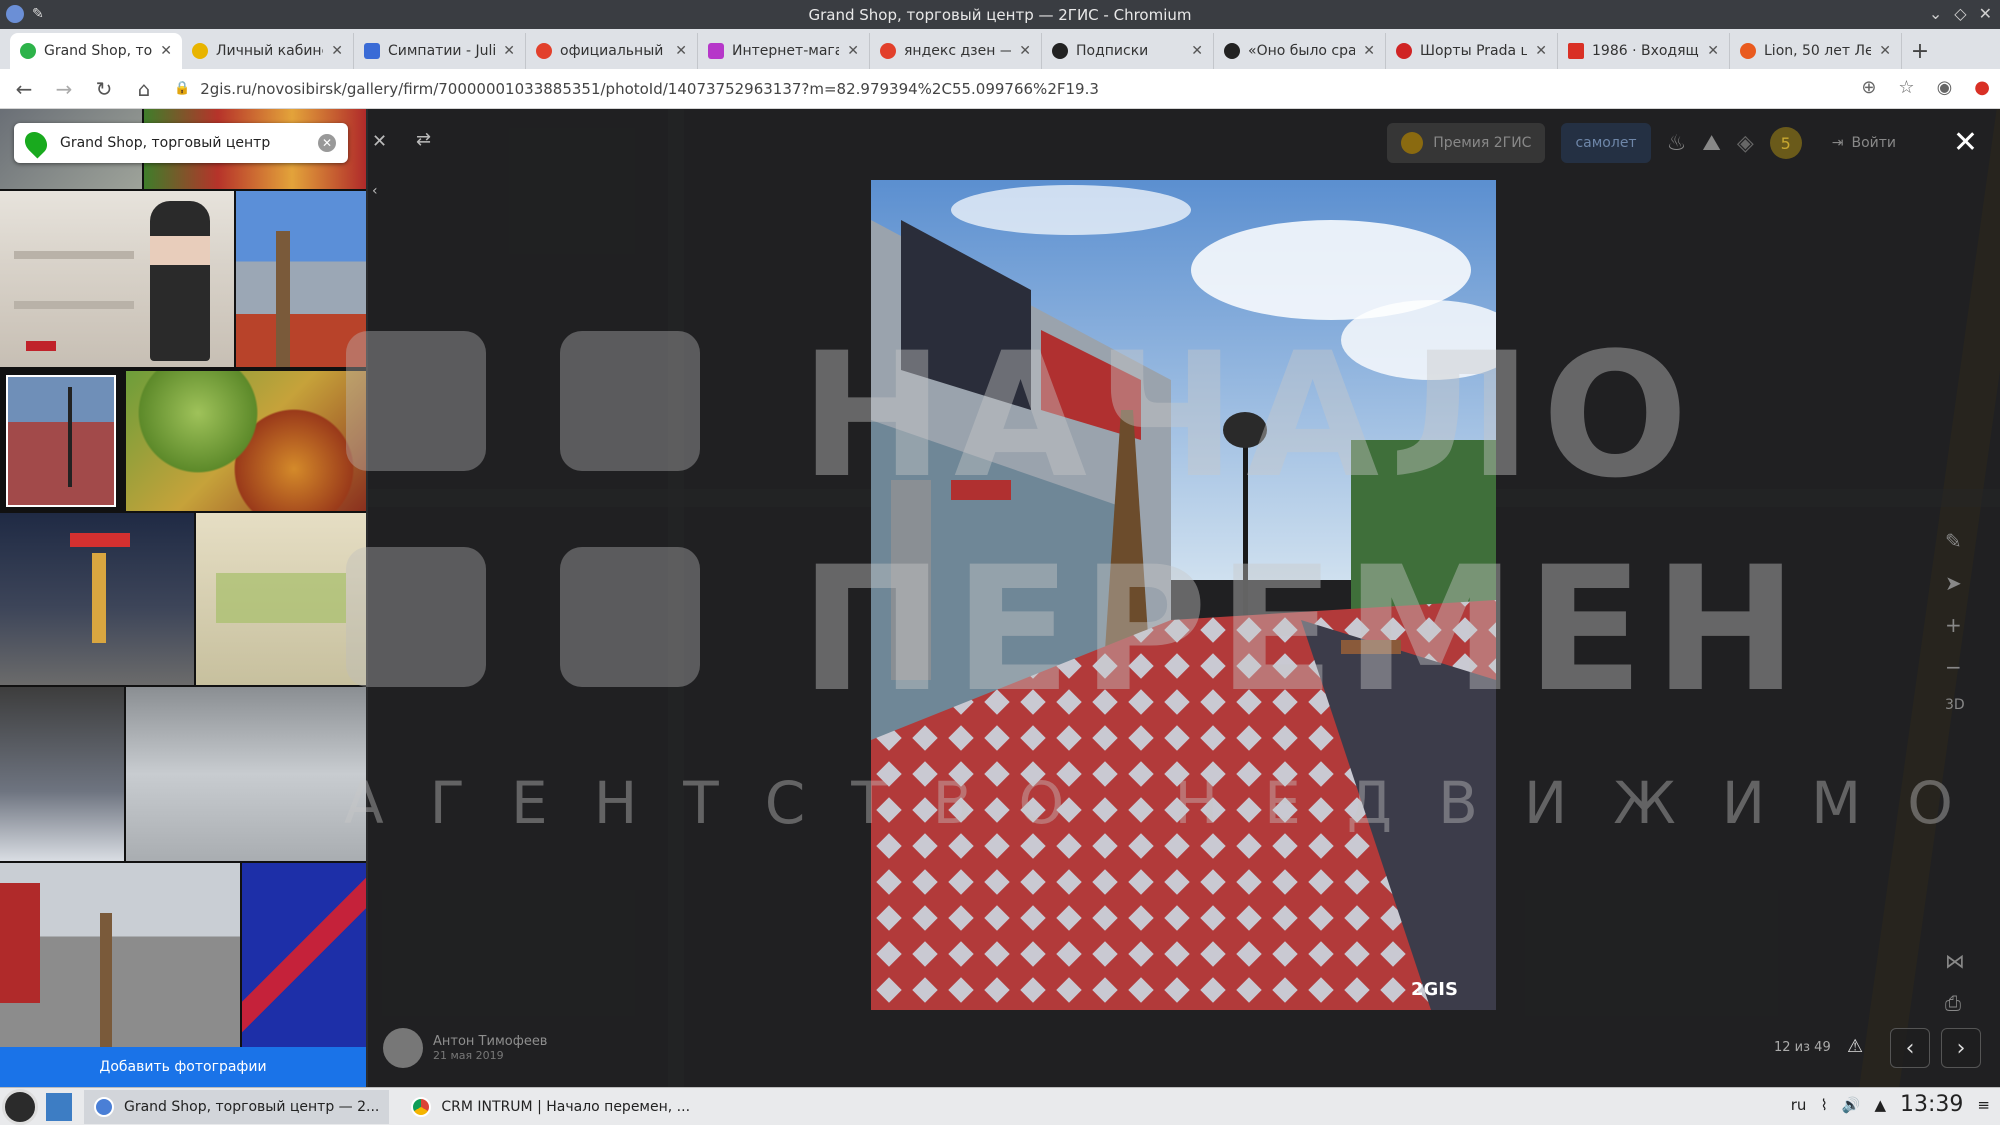 The image size is (2000, 1125). What do you see at coordinates (1864, 143) in the screenshot?
I see `login-button: ⇥ Войти` at bounding box center [1864, 143].